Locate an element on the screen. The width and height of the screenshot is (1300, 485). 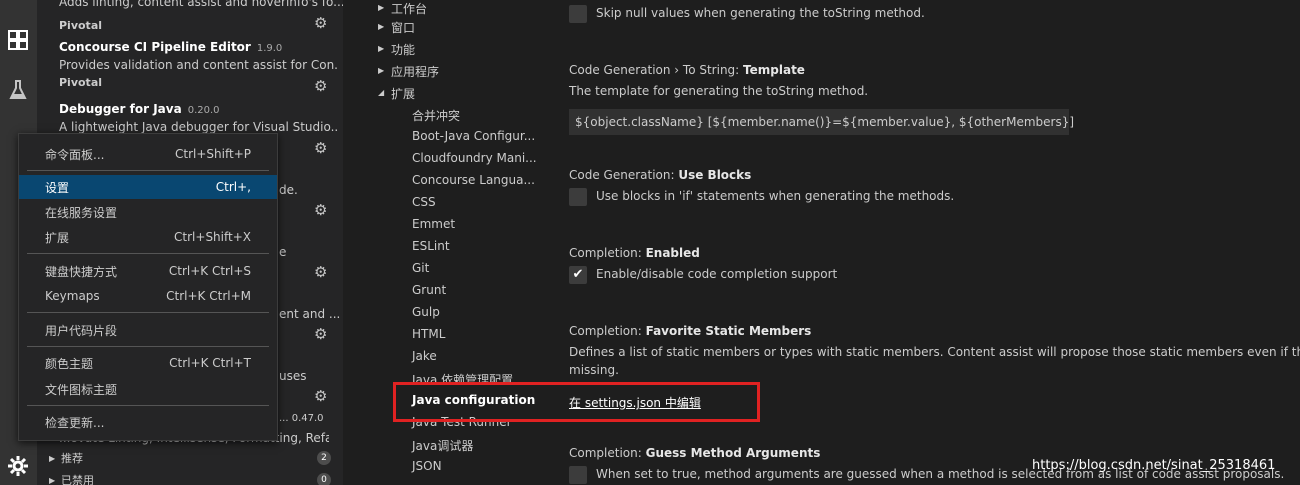
section-label: 推荐 is located at coordinates (72, 458).